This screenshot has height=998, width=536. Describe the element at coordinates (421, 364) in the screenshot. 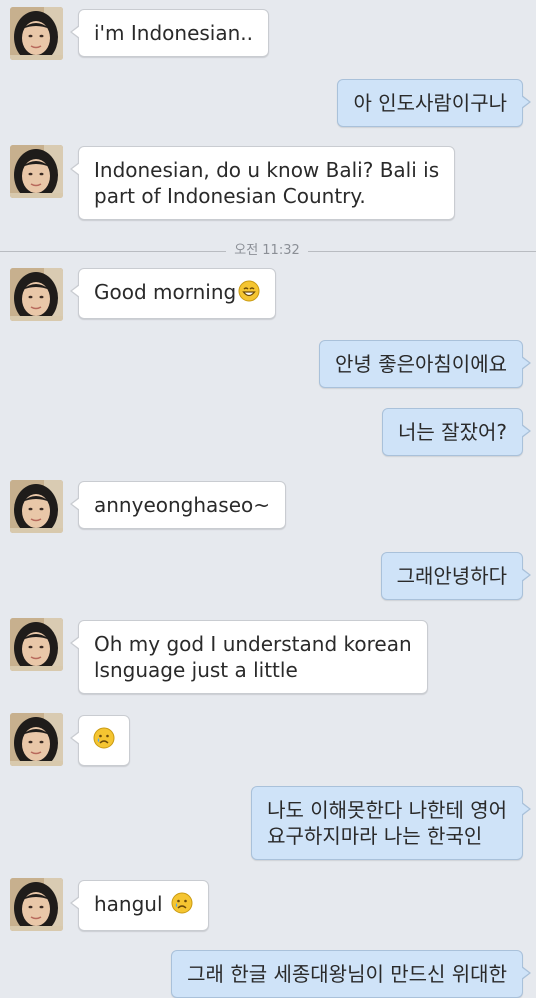

I see `message-text: 안녕 좋은아침이에요` at that location.